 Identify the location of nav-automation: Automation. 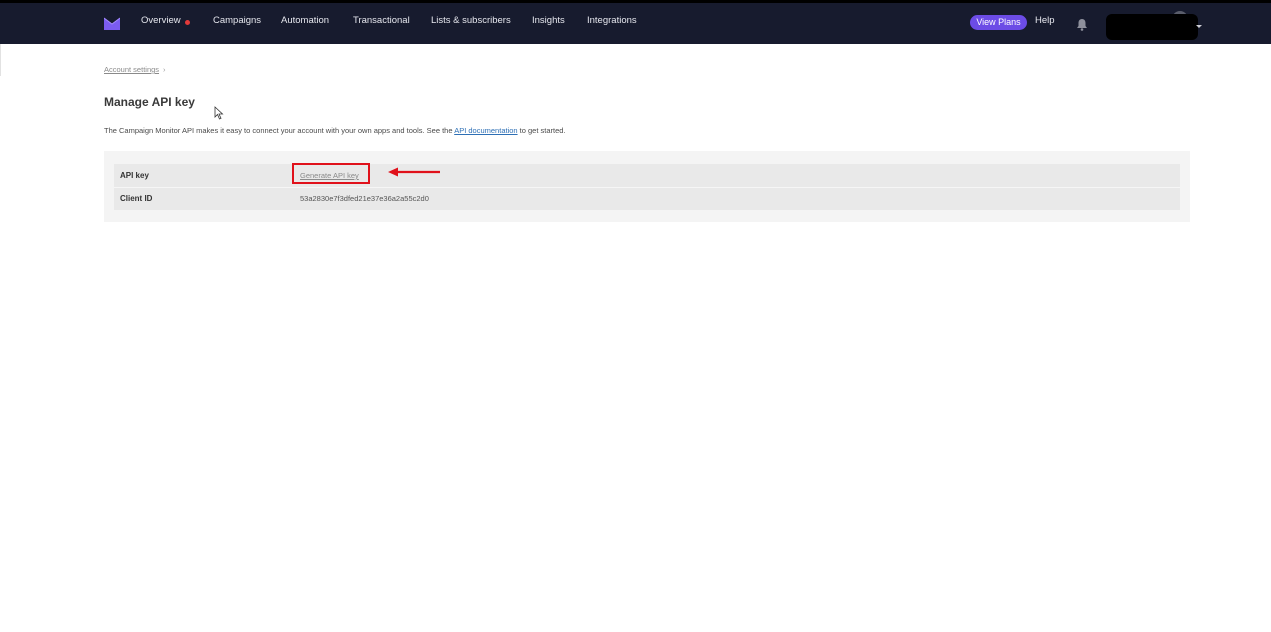
(305, 21).